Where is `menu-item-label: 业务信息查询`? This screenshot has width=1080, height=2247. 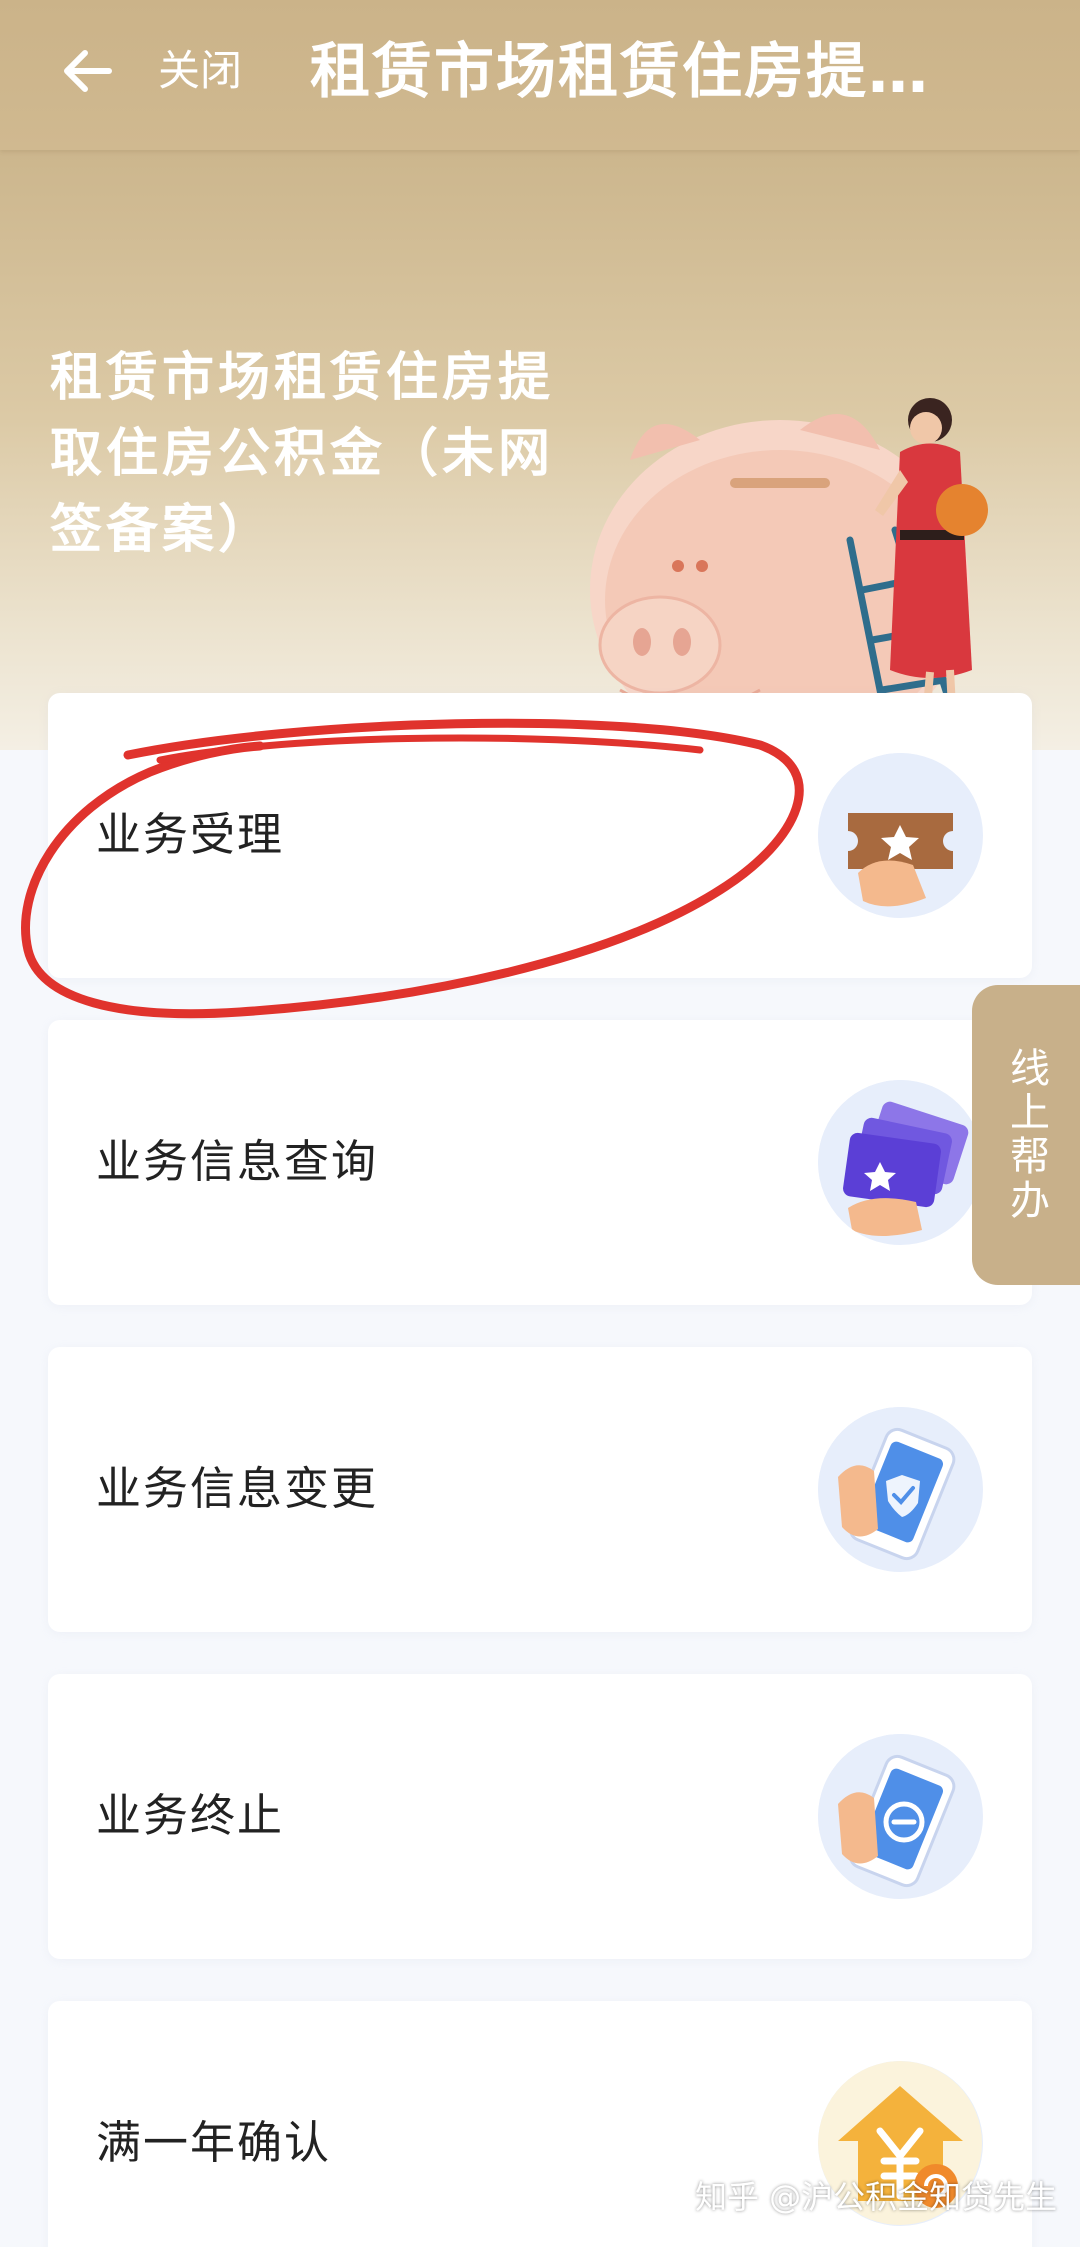
menu-item-label: 业务信息查询 is located at coordinates (237, 1161).